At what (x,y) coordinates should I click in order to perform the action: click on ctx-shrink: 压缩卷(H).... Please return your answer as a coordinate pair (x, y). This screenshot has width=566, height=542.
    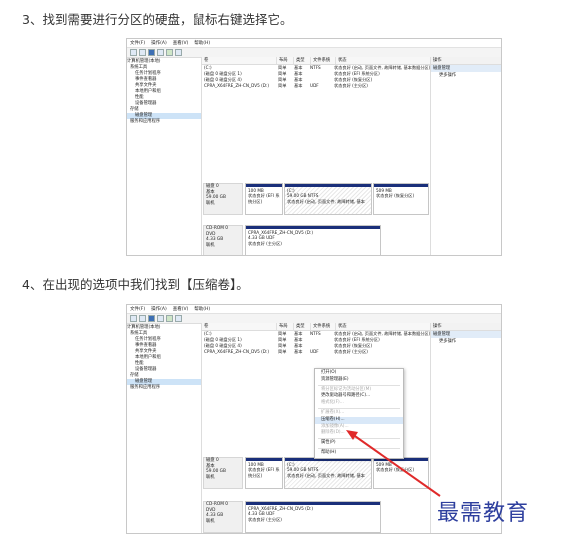
    Looking at the image, I should click on (359, 420).